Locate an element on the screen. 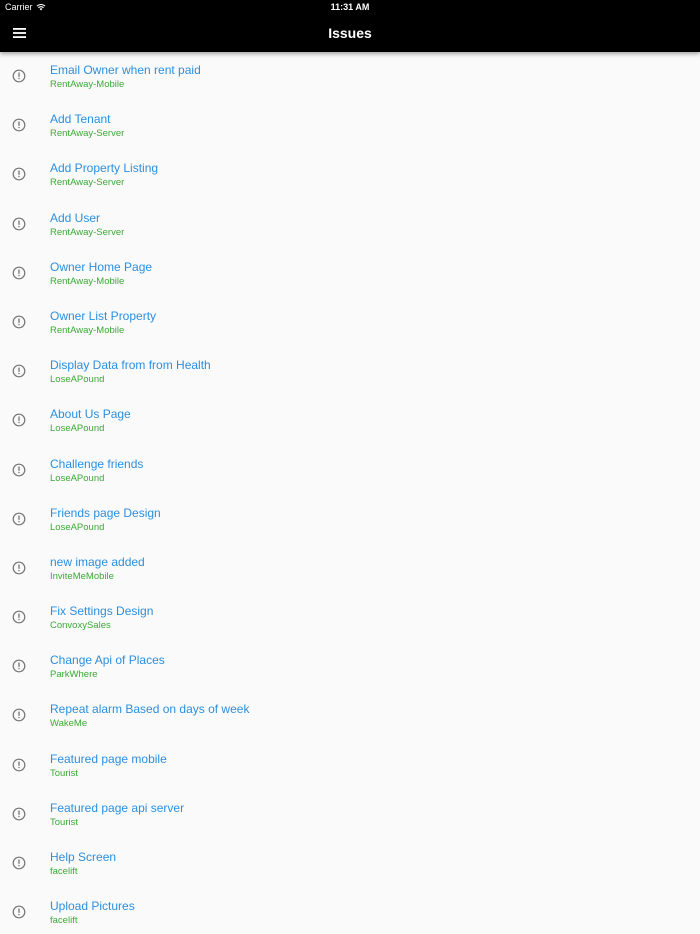 The height and width of the screenshot is (934, 700). issue-list-item: Upload Pictures facelift is located at coordinates (350, 911).